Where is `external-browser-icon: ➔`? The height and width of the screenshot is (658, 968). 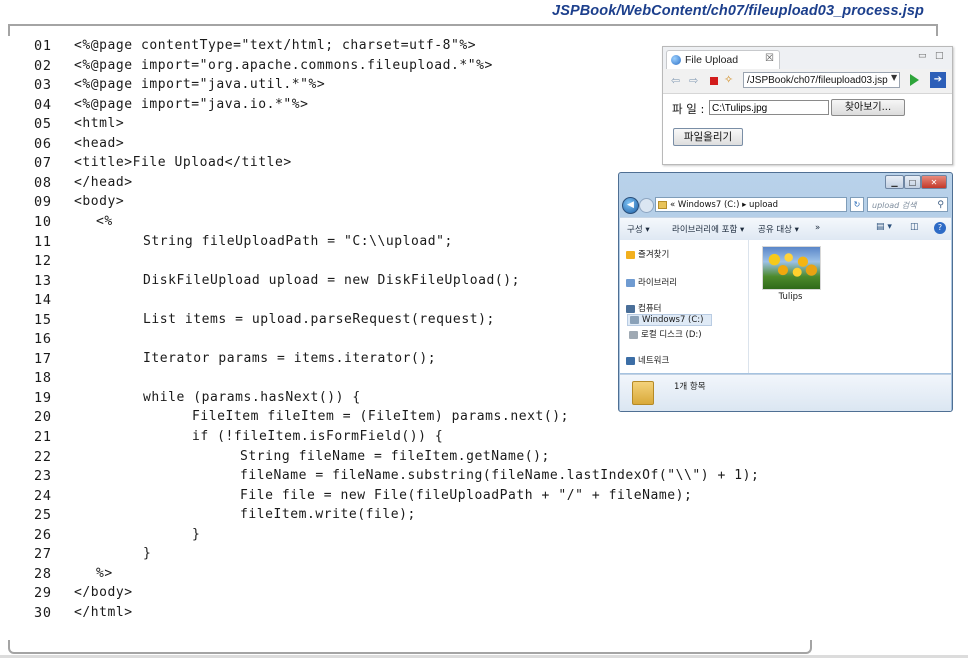
external-browser-icon: ➔ is located at coordinates (938, 80).